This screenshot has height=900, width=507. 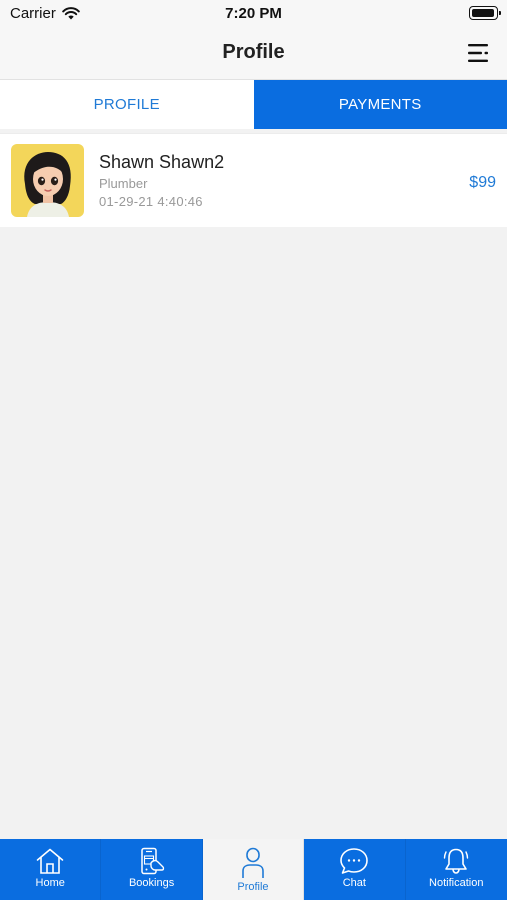 I want to click on bottom-tab-bookings: Bookings, so click(x=152, y=869).